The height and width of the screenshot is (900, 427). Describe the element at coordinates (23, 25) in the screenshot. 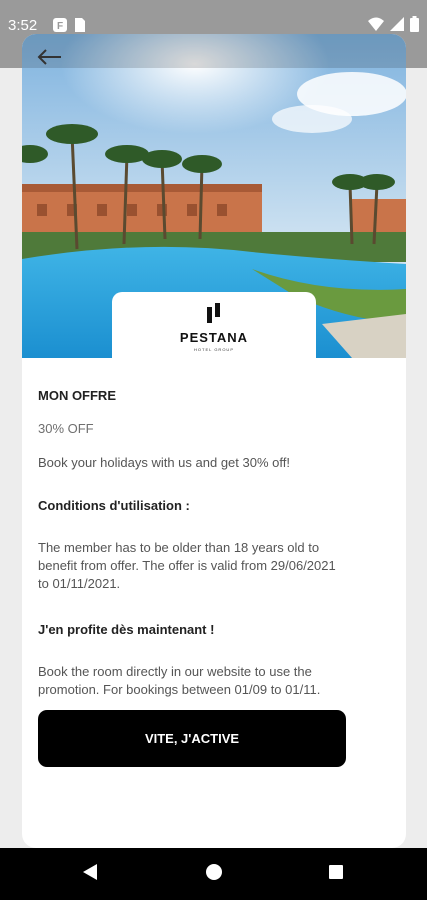

I see `status-time: 3:52` at that location.